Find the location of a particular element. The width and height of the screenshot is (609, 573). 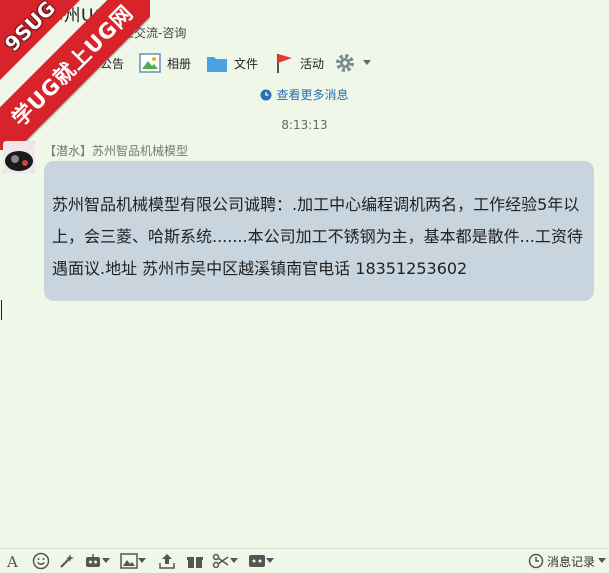

activity-label: 活动 is located at coordinates (312, 63).